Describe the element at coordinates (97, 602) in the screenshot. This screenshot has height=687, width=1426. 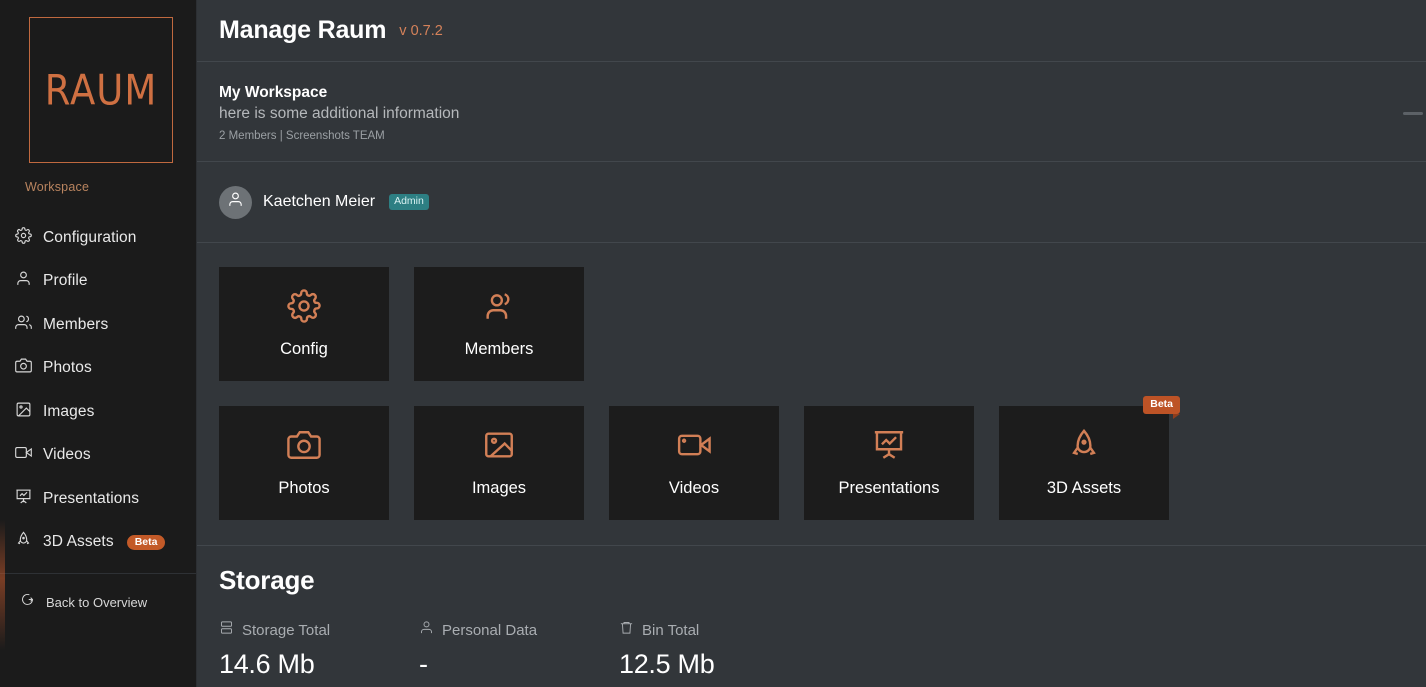
I see `sidebar-item-label: Back to Overview` at that location.